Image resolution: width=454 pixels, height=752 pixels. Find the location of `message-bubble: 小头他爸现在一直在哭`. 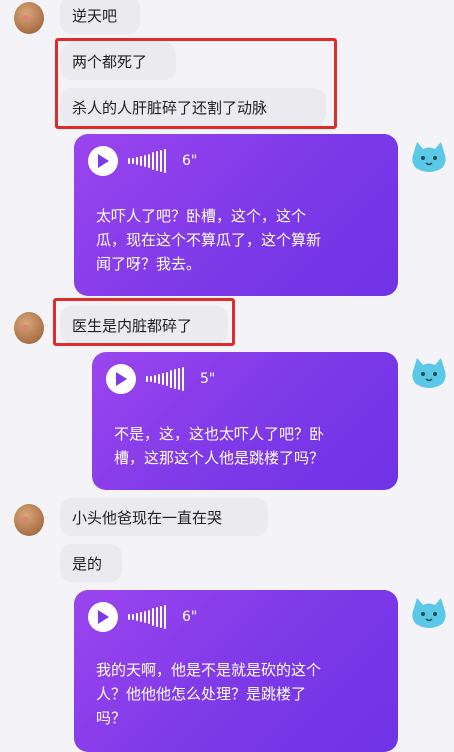

message-bubble: 小头他爸现在一直在哭 is located at coordinates (164, 517).